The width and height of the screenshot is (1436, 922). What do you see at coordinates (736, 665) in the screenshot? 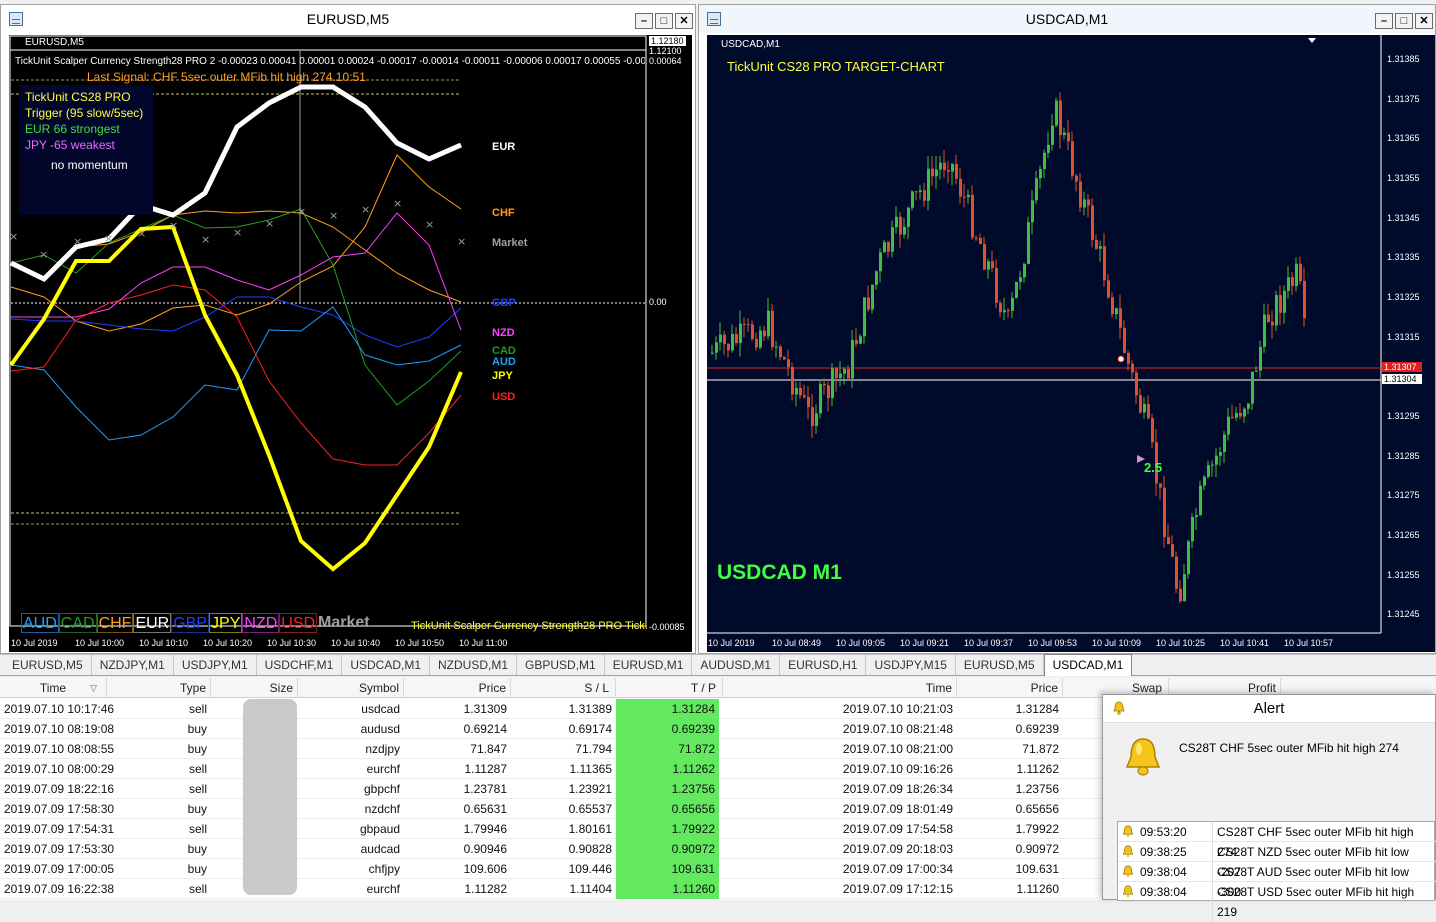
I see `chart-tab: AUDUSD,M1` at bounding box center [736, 665].